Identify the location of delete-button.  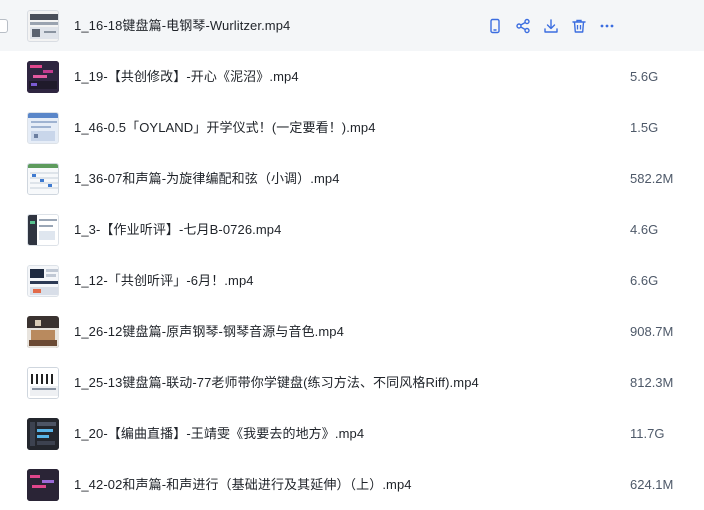
(579, 26).